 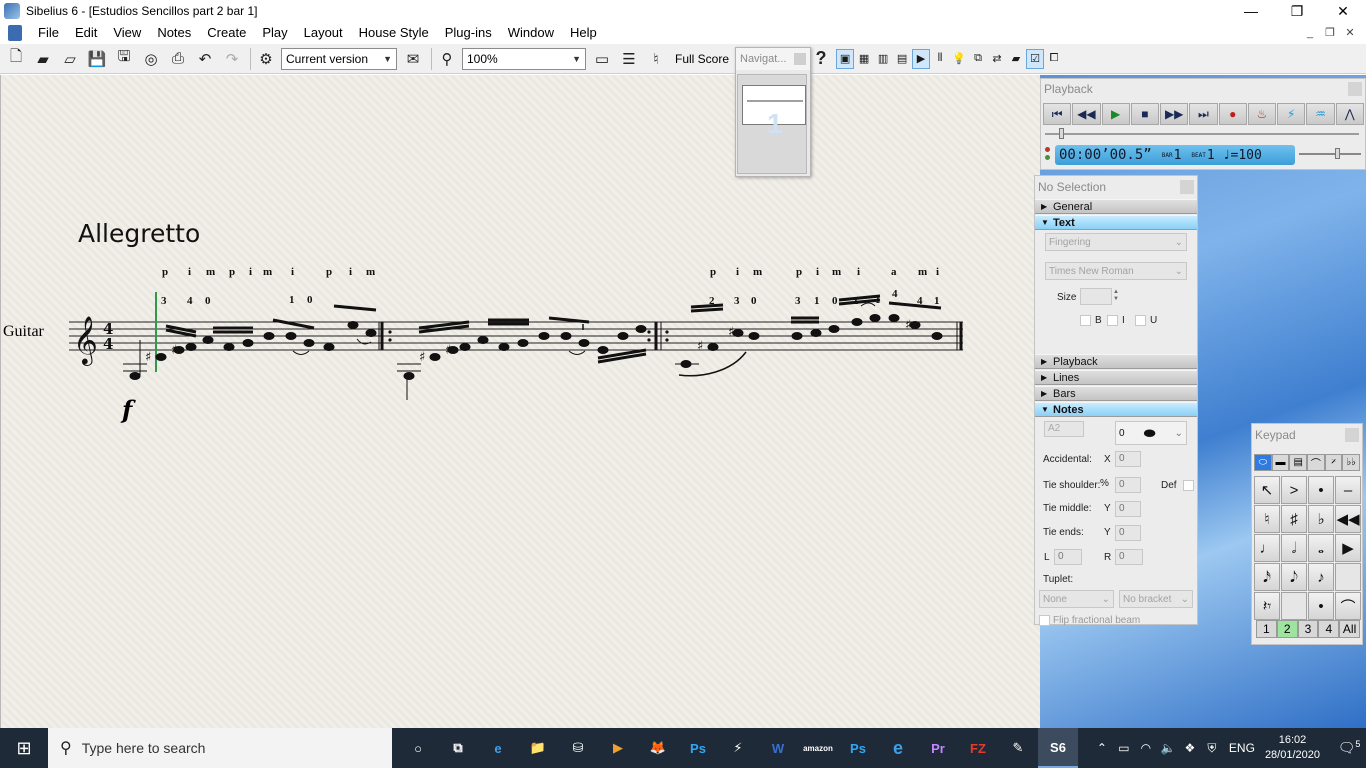 What do you see at coordinates (1061, 133) in the screenshot?
I see `slider-thumb` at bounding box center [1061, 133].